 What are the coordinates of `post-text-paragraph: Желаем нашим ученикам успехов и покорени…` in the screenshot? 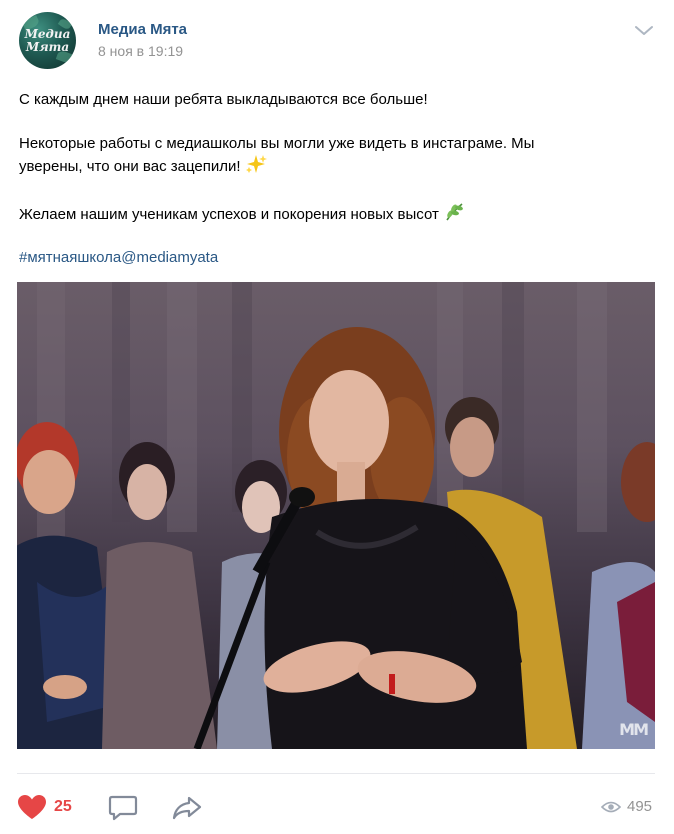 It's located at (334, 213).